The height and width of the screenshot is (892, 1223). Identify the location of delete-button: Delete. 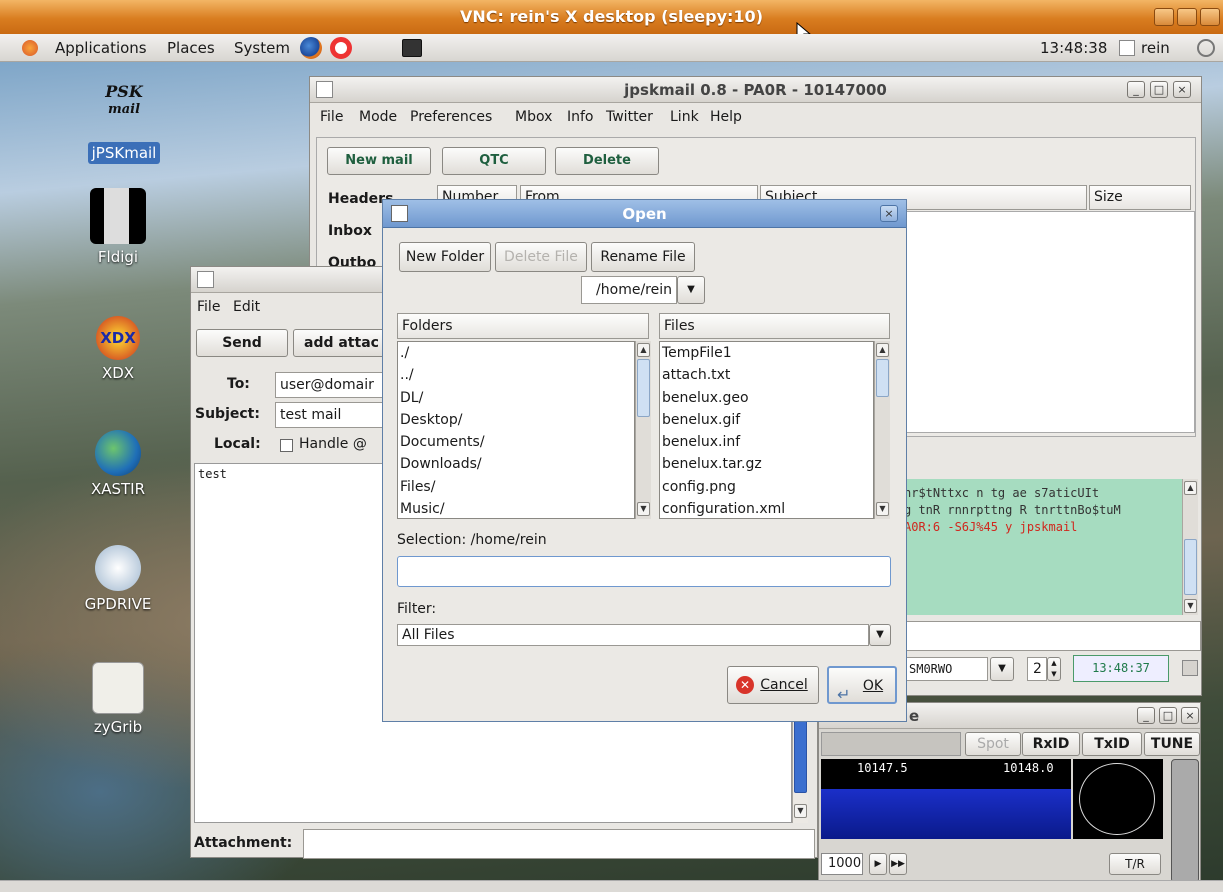
(607, 161).